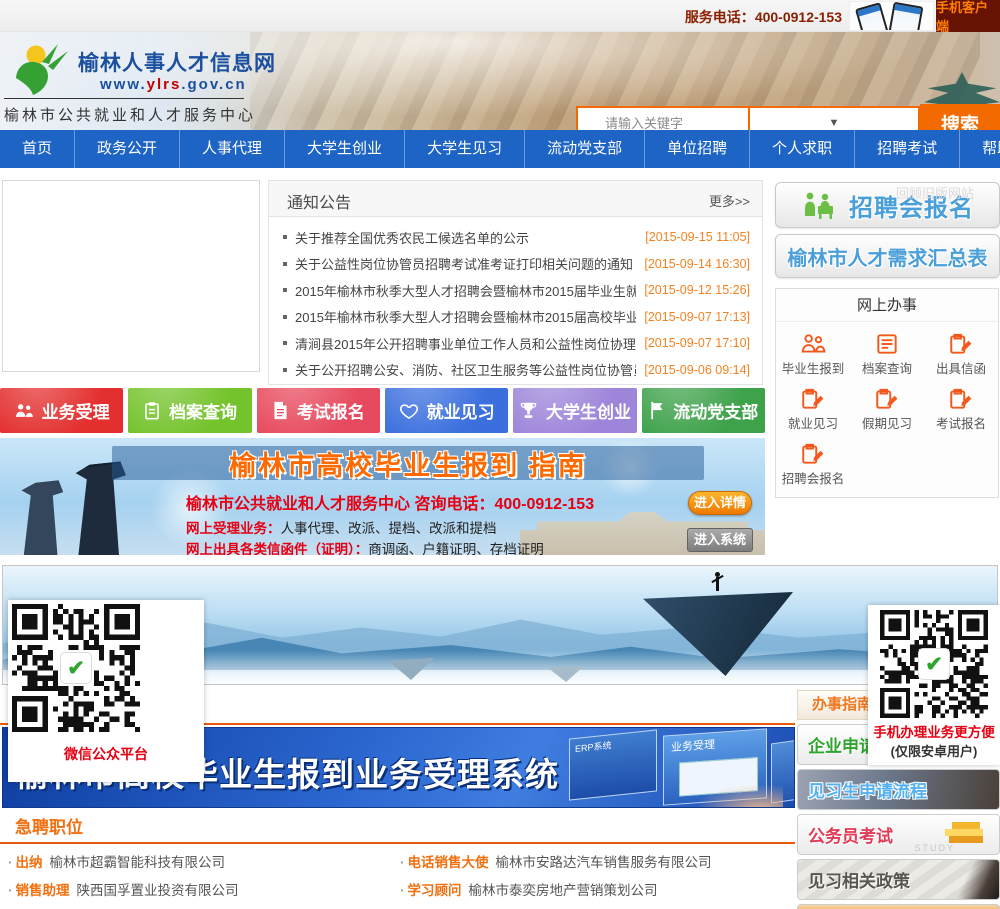 The width and height of the screenshot is (1000, 909). I want to click on search-button: 搜索, so click(960, 117).